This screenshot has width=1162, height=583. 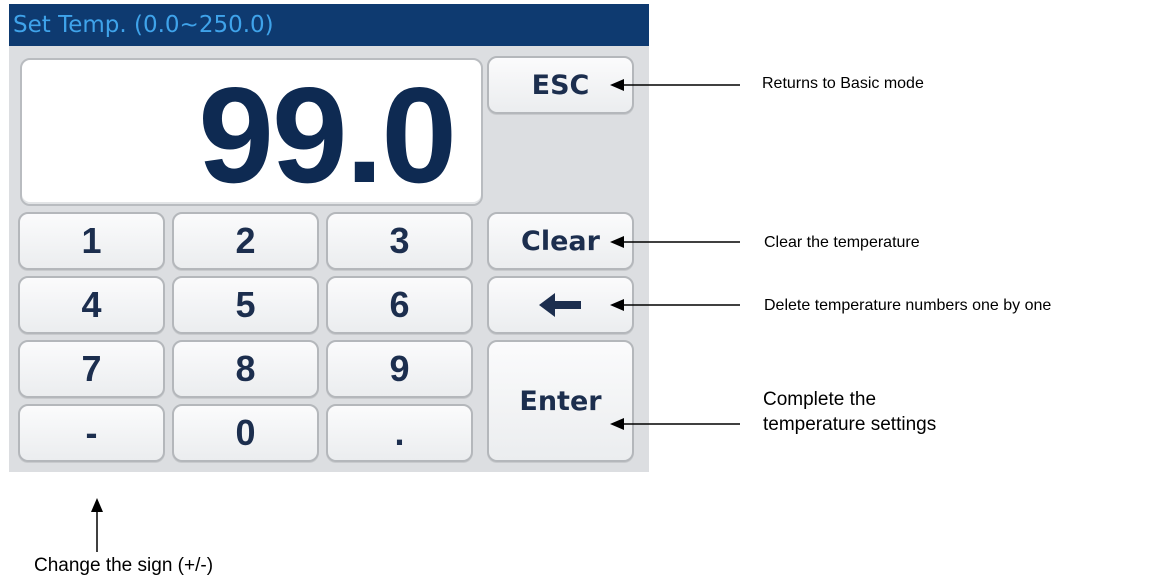 I want to click on backspace-annotation: Delete temperature numbers one by one, so click(x=908, y=305).